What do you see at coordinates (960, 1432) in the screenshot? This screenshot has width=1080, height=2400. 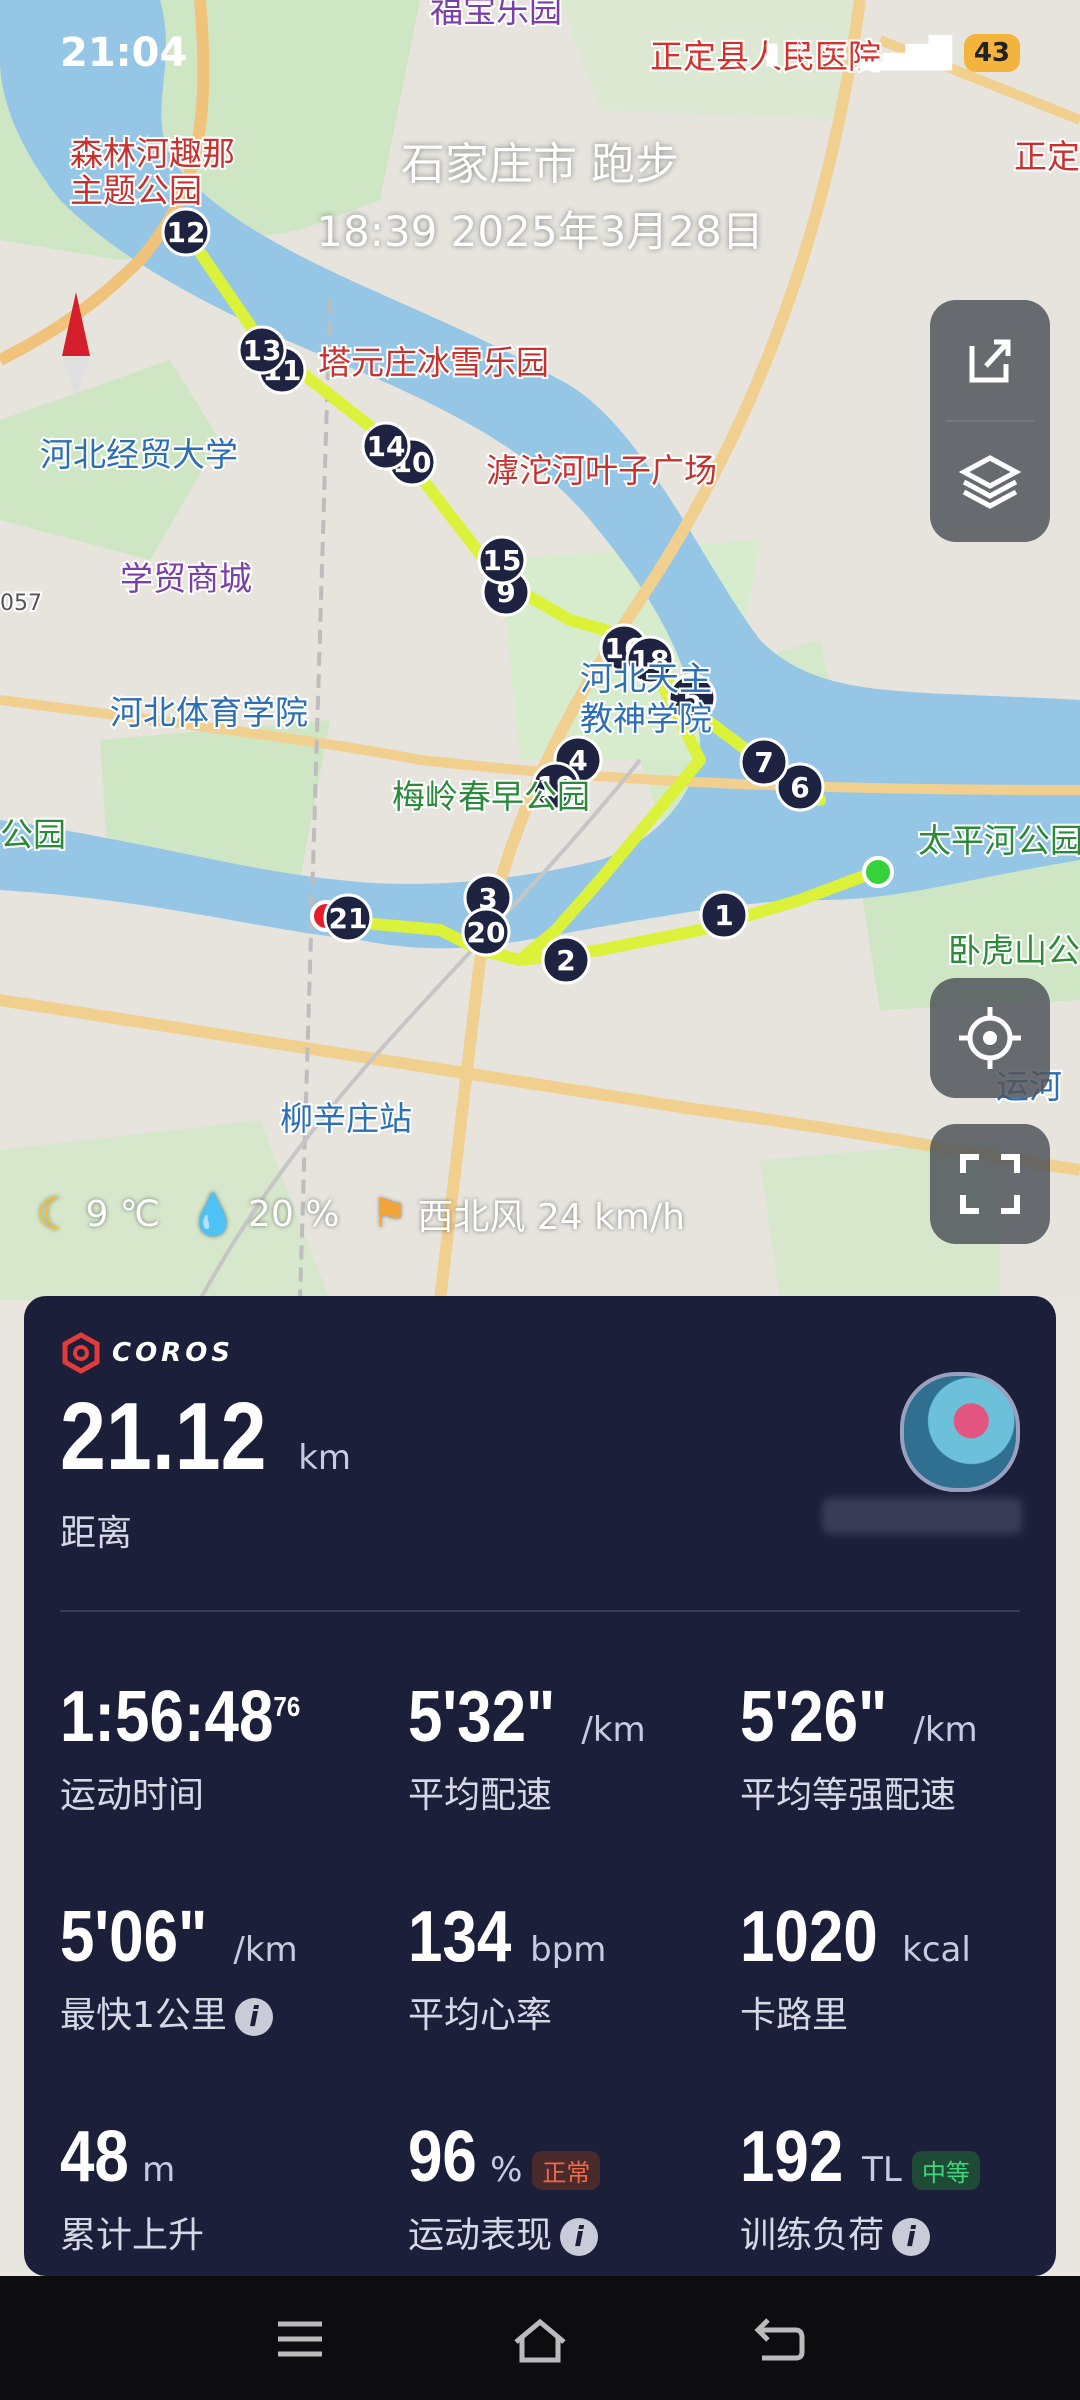 I see `avatar` at bounding box center [960, 1432].